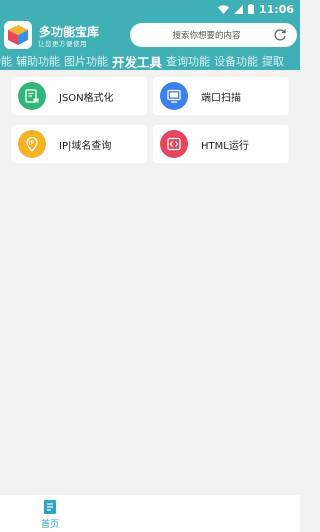  I want to click on search-input: 搜索你想要的内容, so click(213, 35).